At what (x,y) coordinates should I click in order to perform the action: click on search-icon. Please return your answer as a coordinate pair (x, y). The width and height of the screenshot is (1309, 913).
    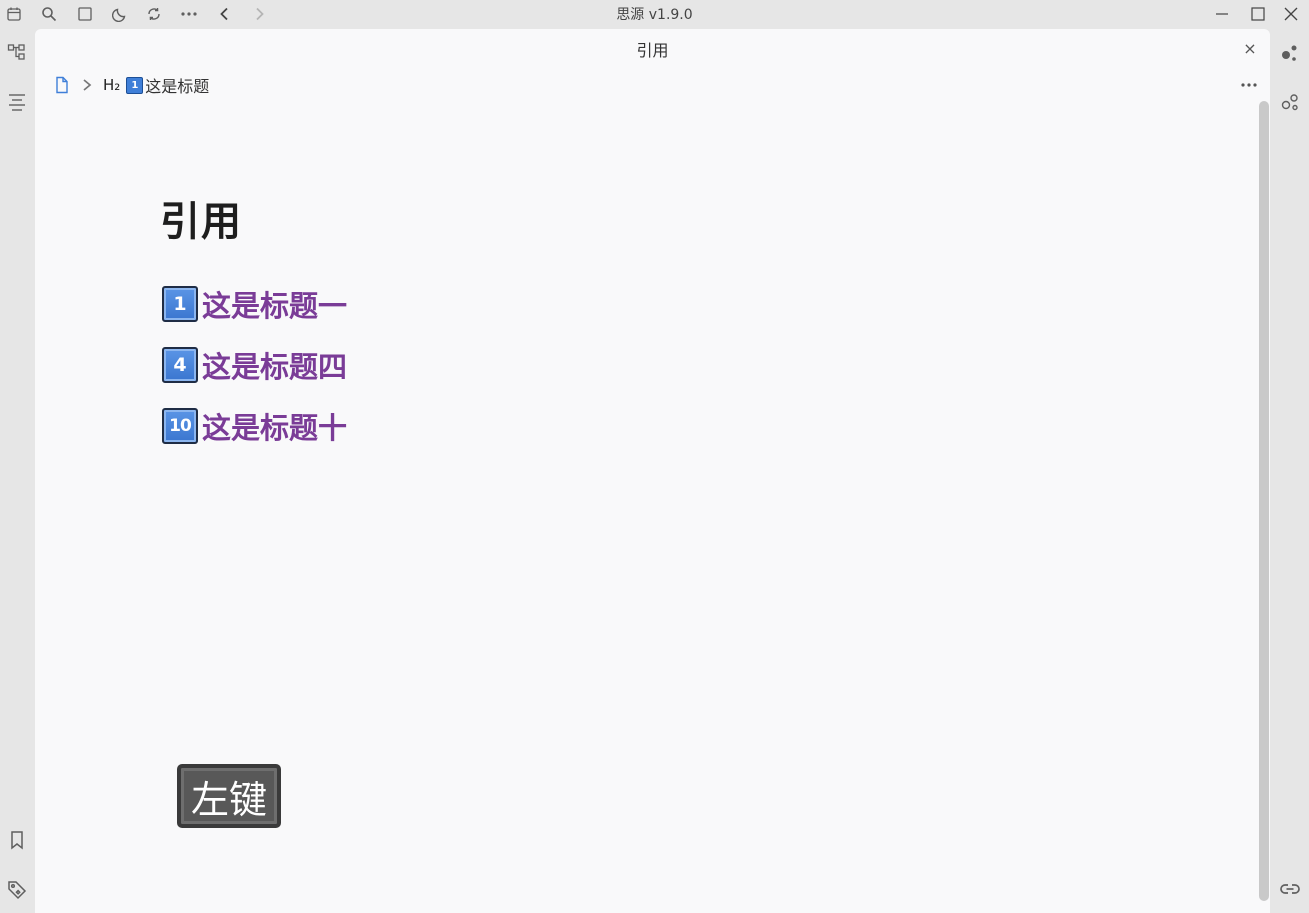
    Looking at the image, I should click on (49, 14).